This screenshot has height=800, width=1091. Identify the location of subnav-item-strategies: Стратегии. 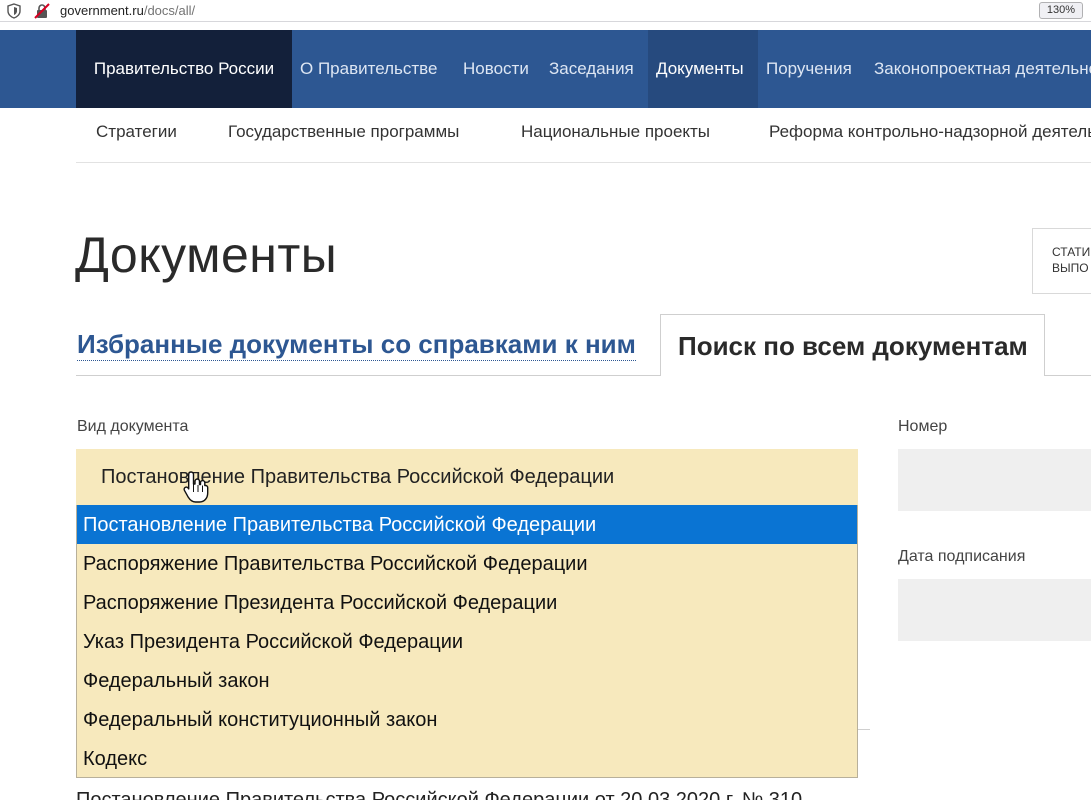
(136, 133).